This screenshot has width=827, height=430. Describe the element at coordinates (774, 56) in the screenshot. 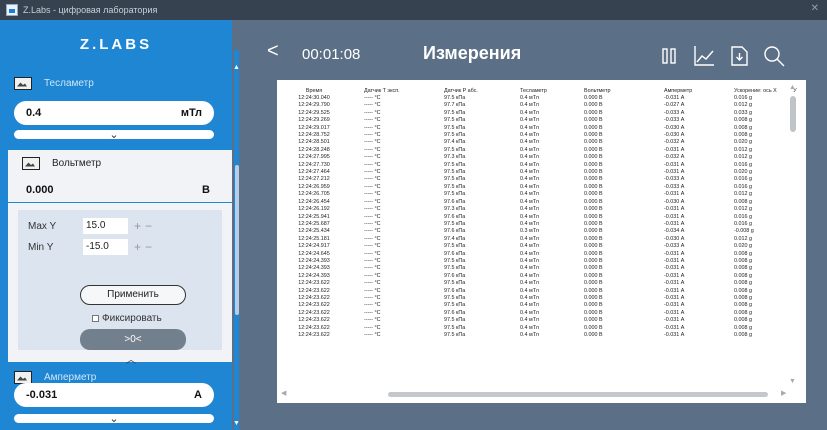

I see `search-icon` at that location.